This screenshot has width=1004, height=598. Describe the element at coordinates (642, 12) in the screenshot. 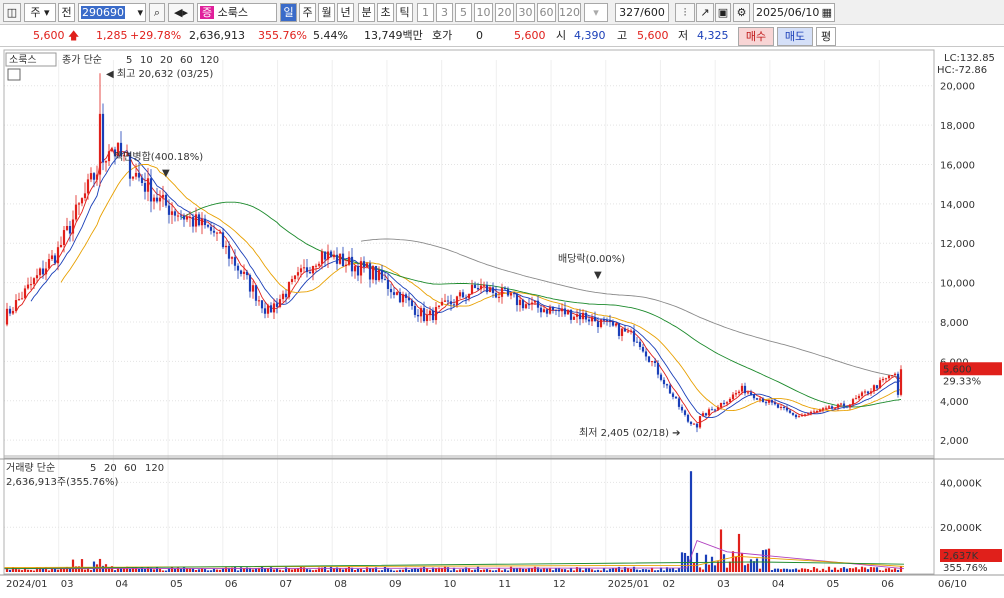

I see `count-field: 327/600` at that location.